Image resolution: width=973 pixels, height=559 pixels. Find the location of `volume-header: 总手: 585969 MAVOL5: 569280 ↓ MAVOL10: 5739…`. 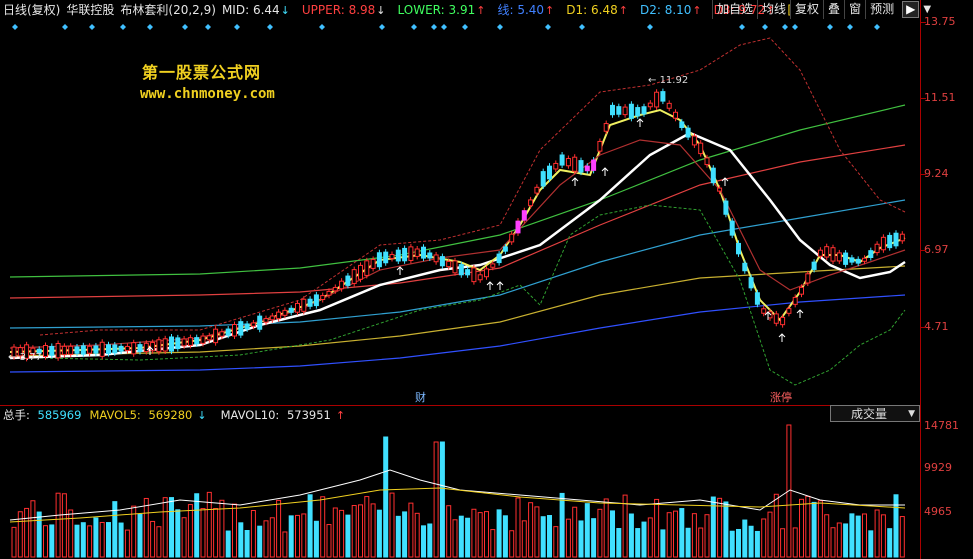

volume-header: 总手: 585969 MAVOL5: 569280 ↓ MAVOL10: 5739… is located at coordinates (460, 414).